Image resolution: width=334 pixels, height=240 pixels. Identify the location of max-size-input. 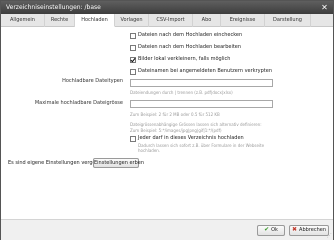
(201, 104).